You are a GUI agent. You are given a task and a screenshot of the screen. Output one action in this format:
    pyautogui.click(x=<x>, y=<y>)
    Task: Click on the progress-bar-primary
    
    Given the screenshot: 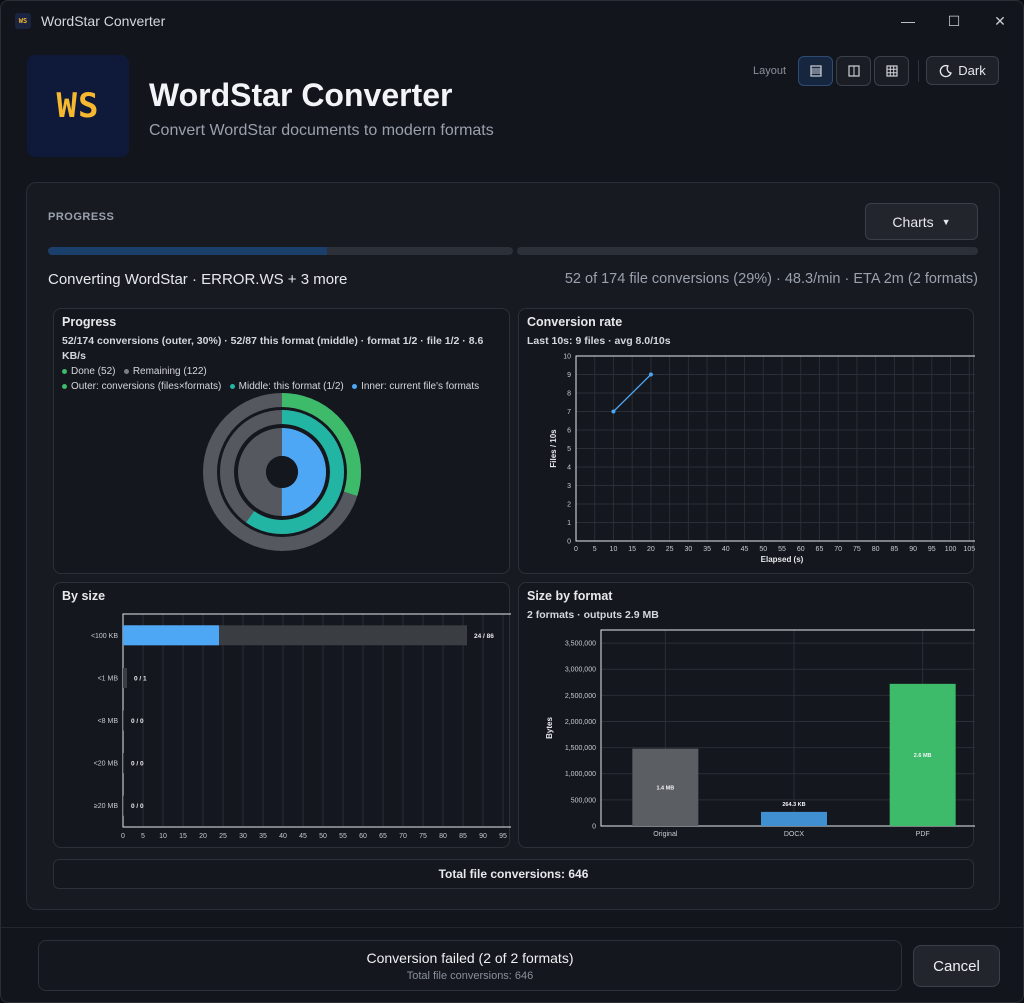 What is the action you would take?
    pyautogui.click(x=280, y=251)
    